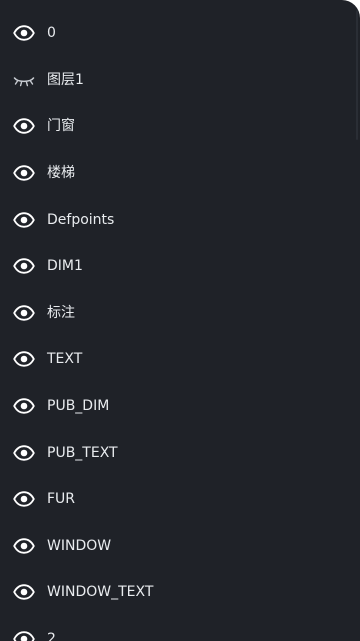 Image resolution: width=360 pixels, height=641 pixels. What do you see at coordinates (61, 126) in the screenshot?
I see `layer-name: 门窗` at bounding box center [61, 126].